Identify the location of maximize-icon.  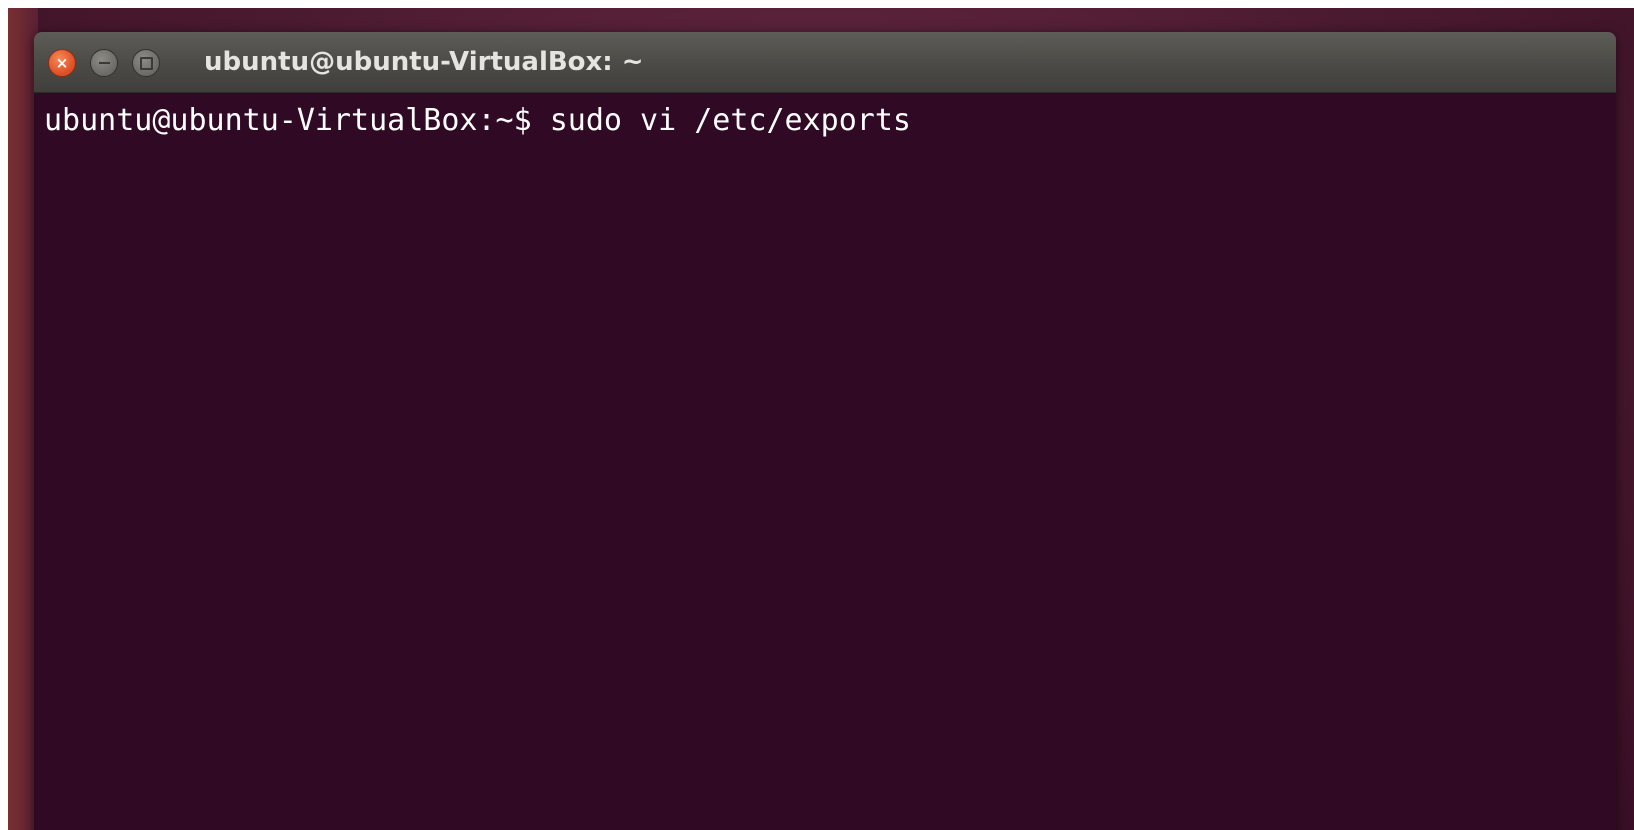
(146, 63).